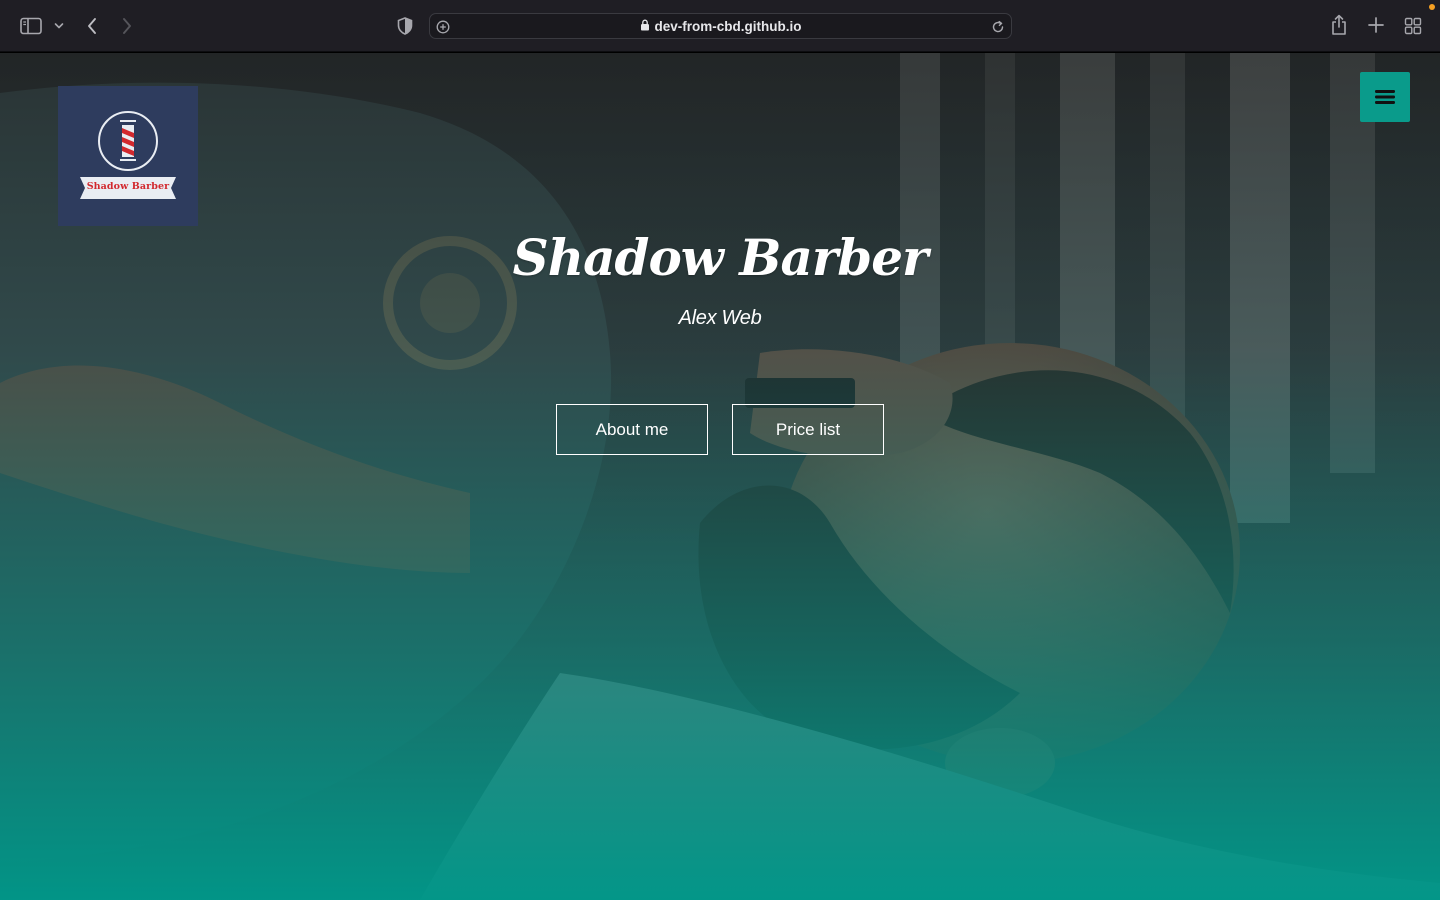 The image size is (1440, 900). I want to click on back-icon, so click(92, 26).